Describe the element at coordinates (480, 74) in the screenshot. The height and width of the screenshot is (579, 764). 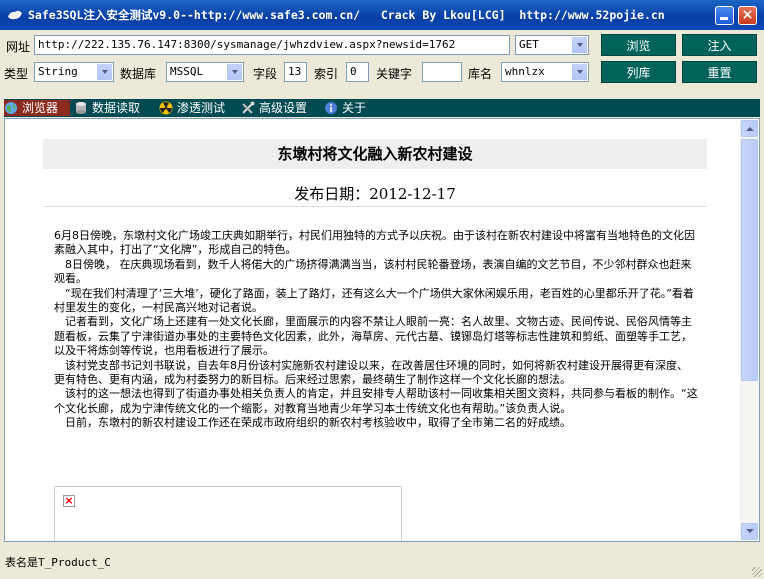
I see `dbname-label: 库名` at that location.